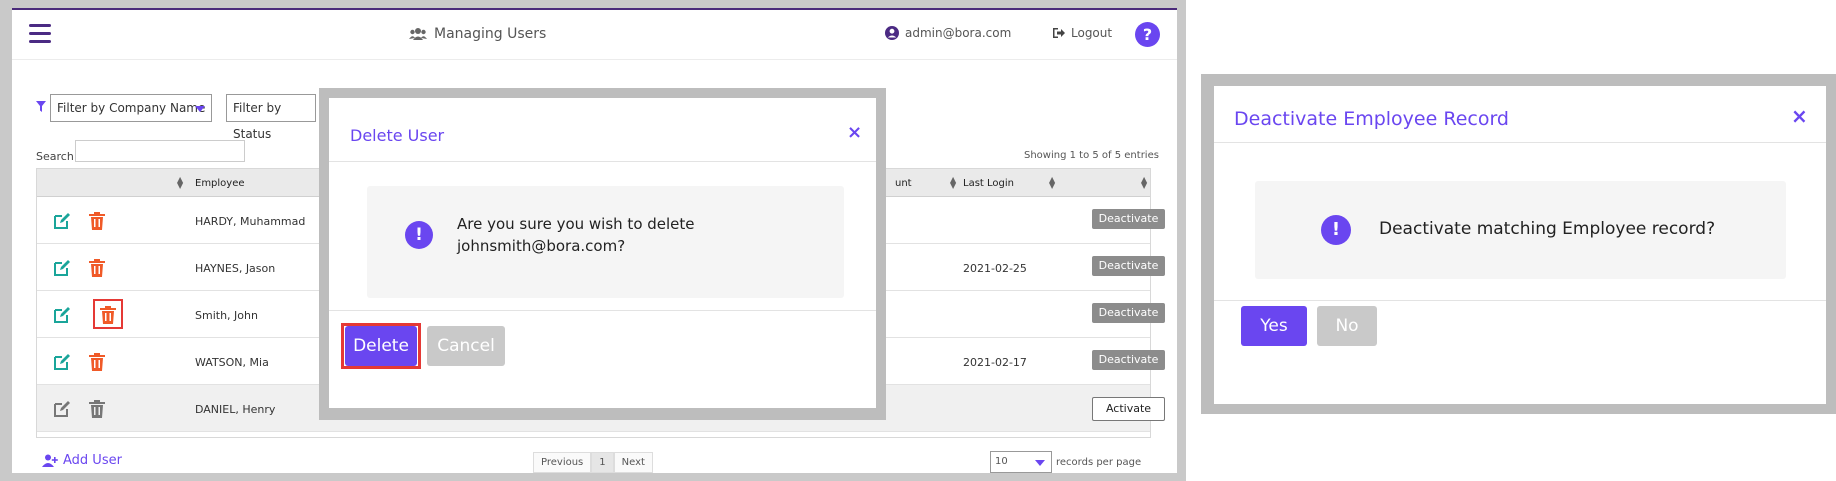  I want to click on last-login: 2021-02-25, so click(995, 268).